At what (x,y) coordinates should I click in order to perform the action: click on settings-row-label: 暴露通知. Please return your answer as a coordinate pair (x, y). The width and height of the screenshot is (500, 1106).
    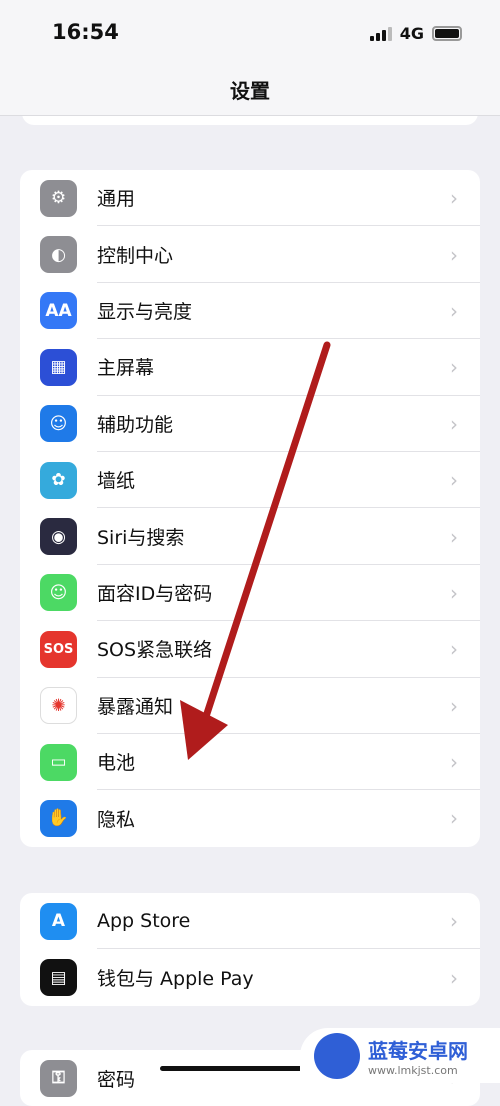
    Looking at the image, I should click on (288, 706).